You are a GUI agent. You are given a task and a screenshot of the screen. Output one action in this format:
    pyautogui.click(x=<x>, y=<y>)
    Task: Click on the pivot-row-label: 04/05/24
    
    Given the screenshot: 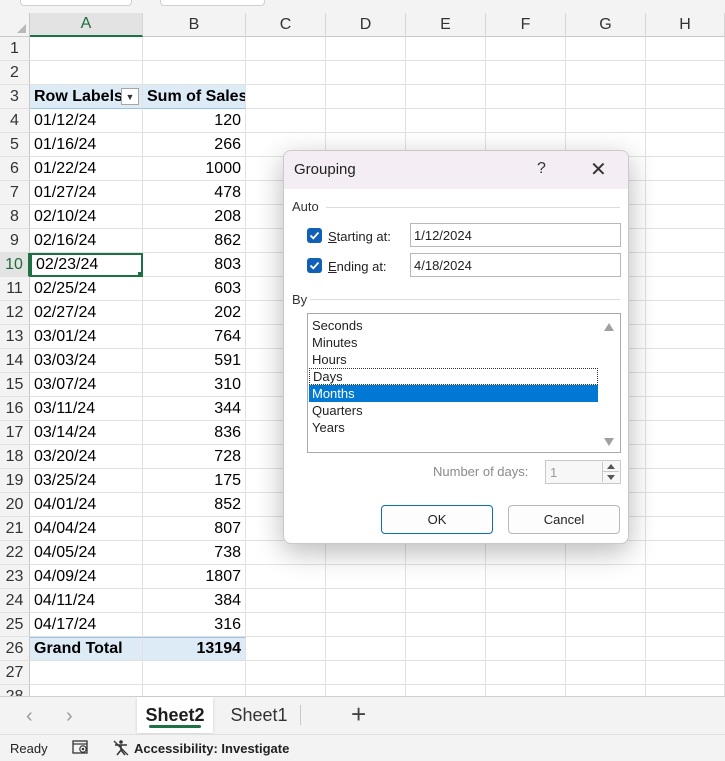 What is the action you would take?
    pyautogui.click(x=86, y=553)
    